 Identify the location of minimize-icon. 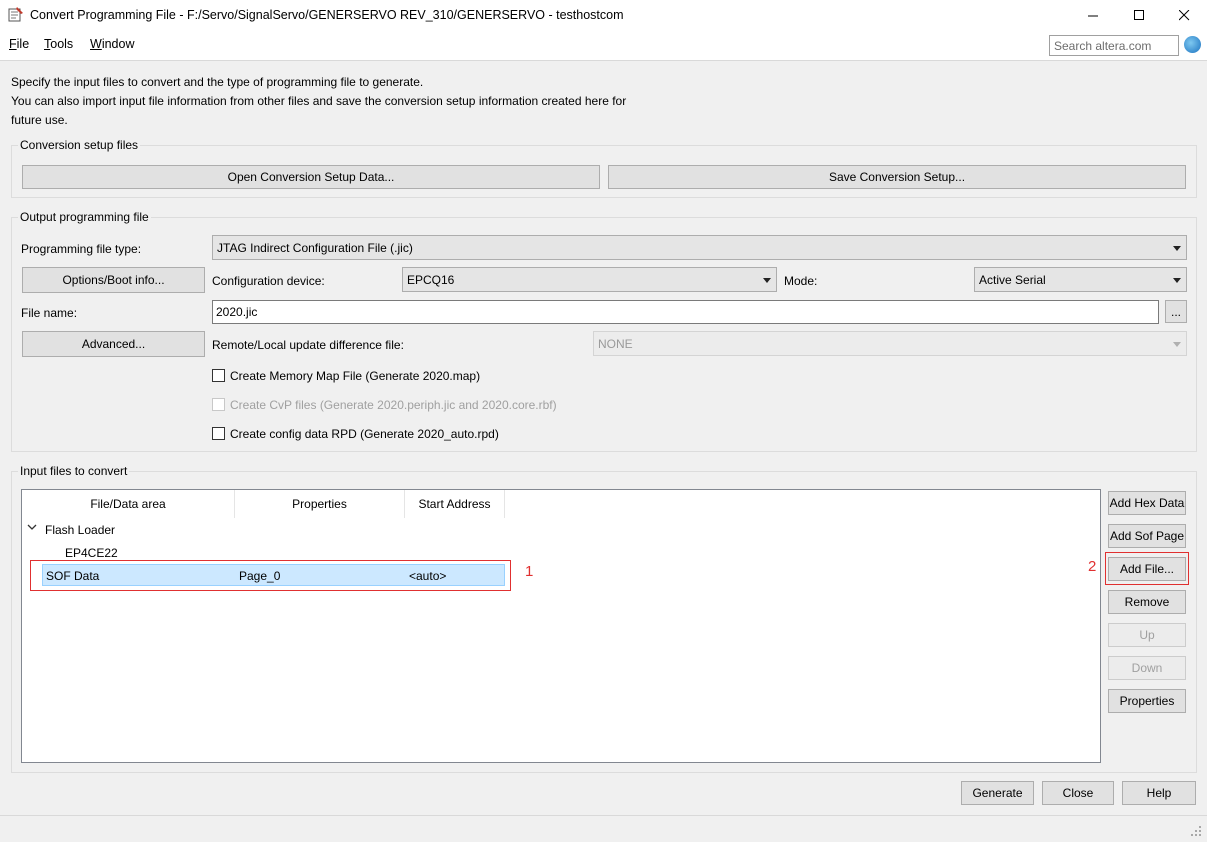
(1092, 16).